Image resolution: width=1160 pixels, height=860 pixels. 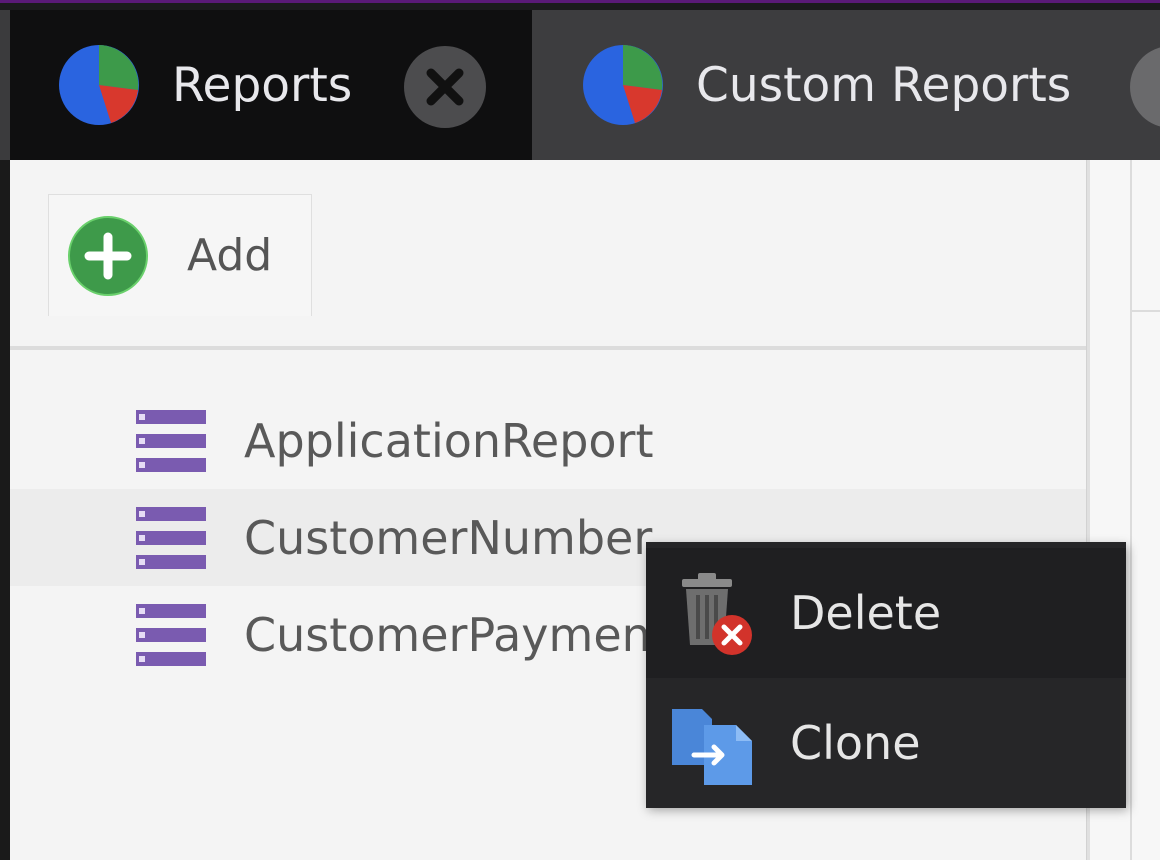 What do you see at coordinates (448, 537) in the screenshot?
I see `report-name: CustomerNumber` at bounding box center [448, 537].